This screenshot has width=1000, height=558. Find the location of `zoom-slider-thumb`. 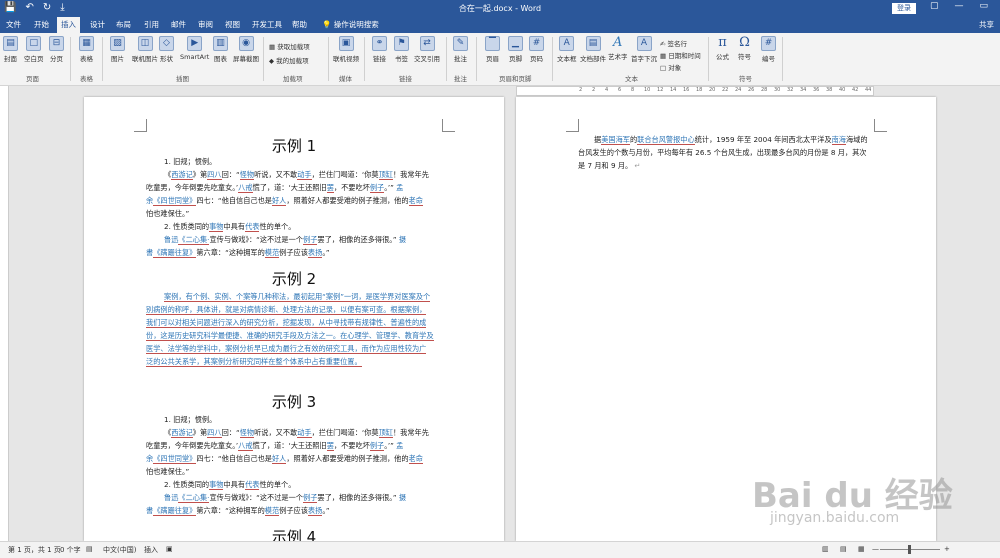

zoom-slider-thumb is located at coordinates (909, 549).